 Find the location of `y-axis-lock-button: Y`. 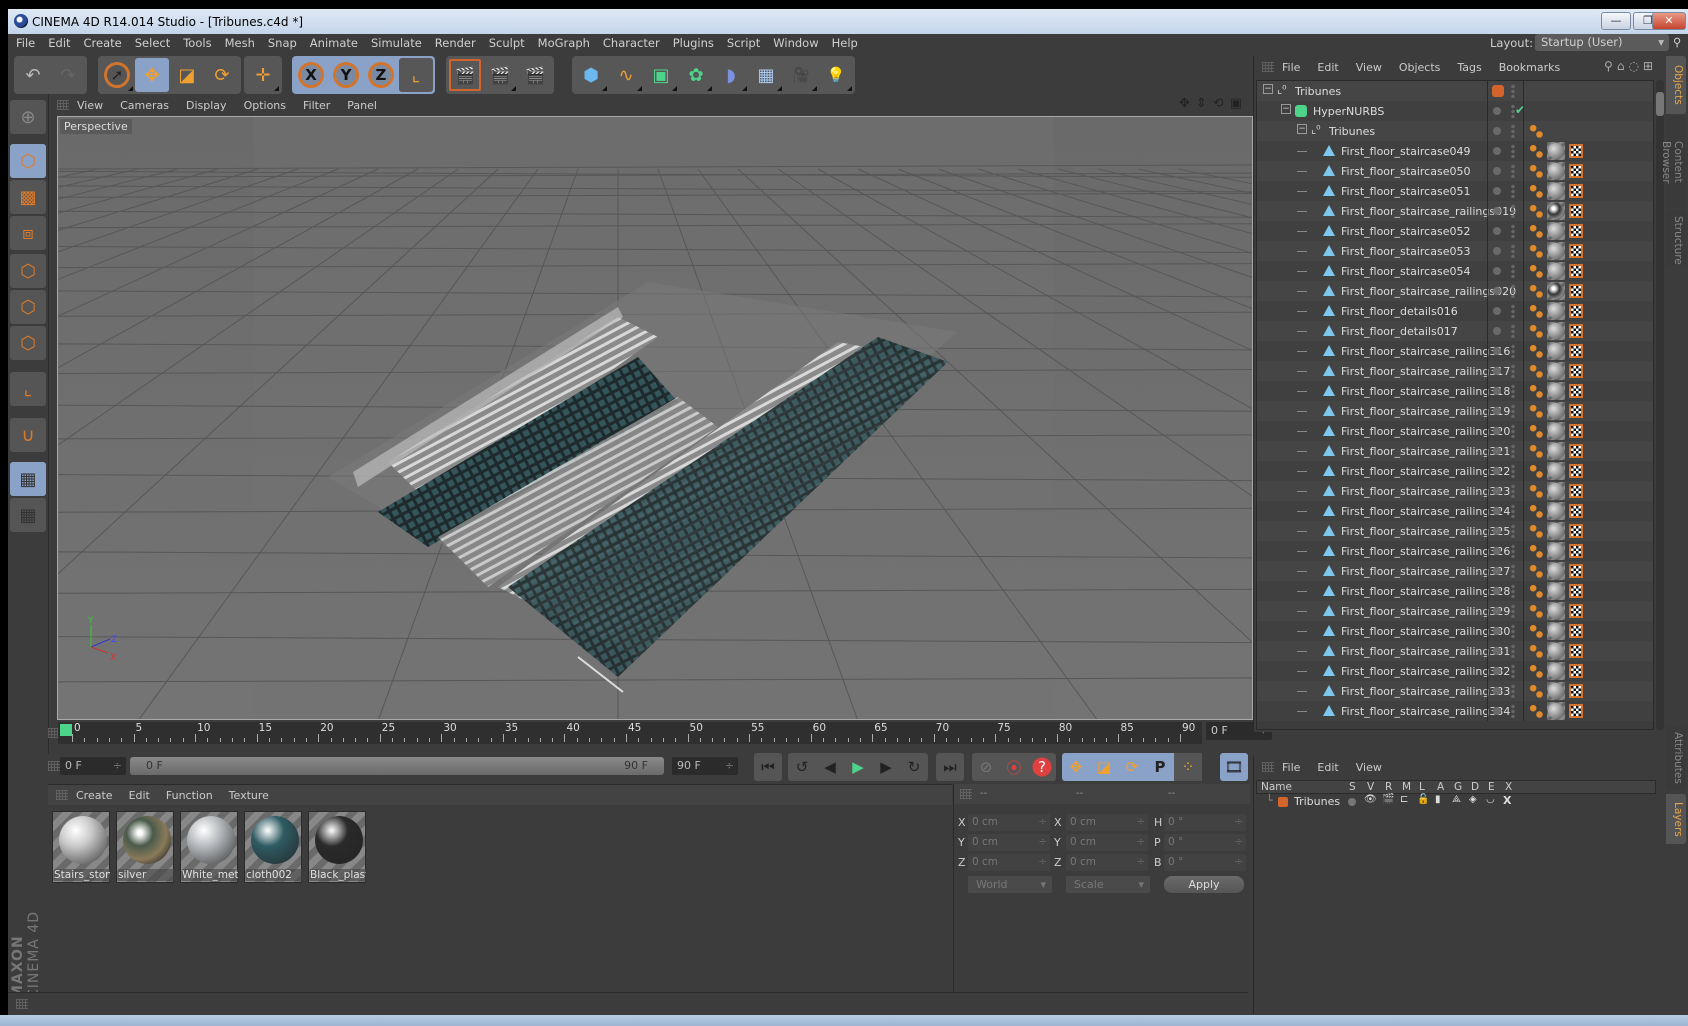

y-axis-lock-button: Y is located at coordinates (346, 75).